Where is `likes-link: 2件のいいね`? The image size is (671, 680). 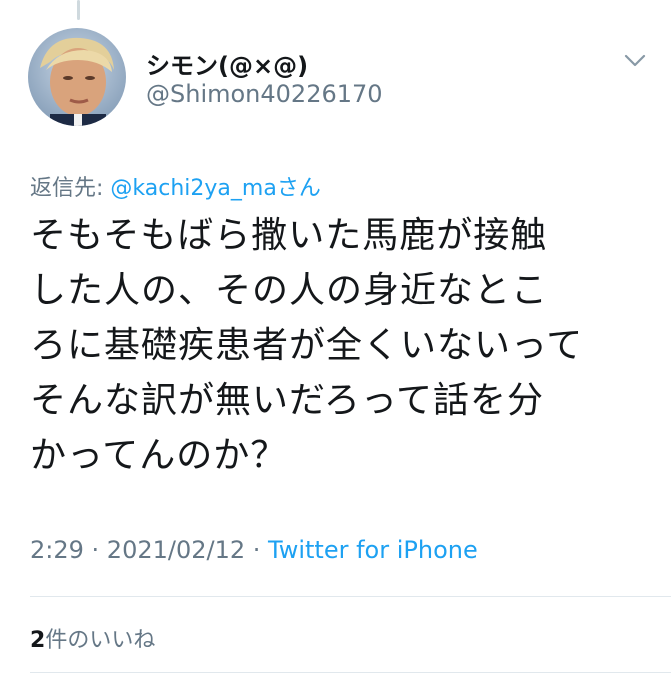
likes-link: 2件のいいね is located at coordinates (92, 638).